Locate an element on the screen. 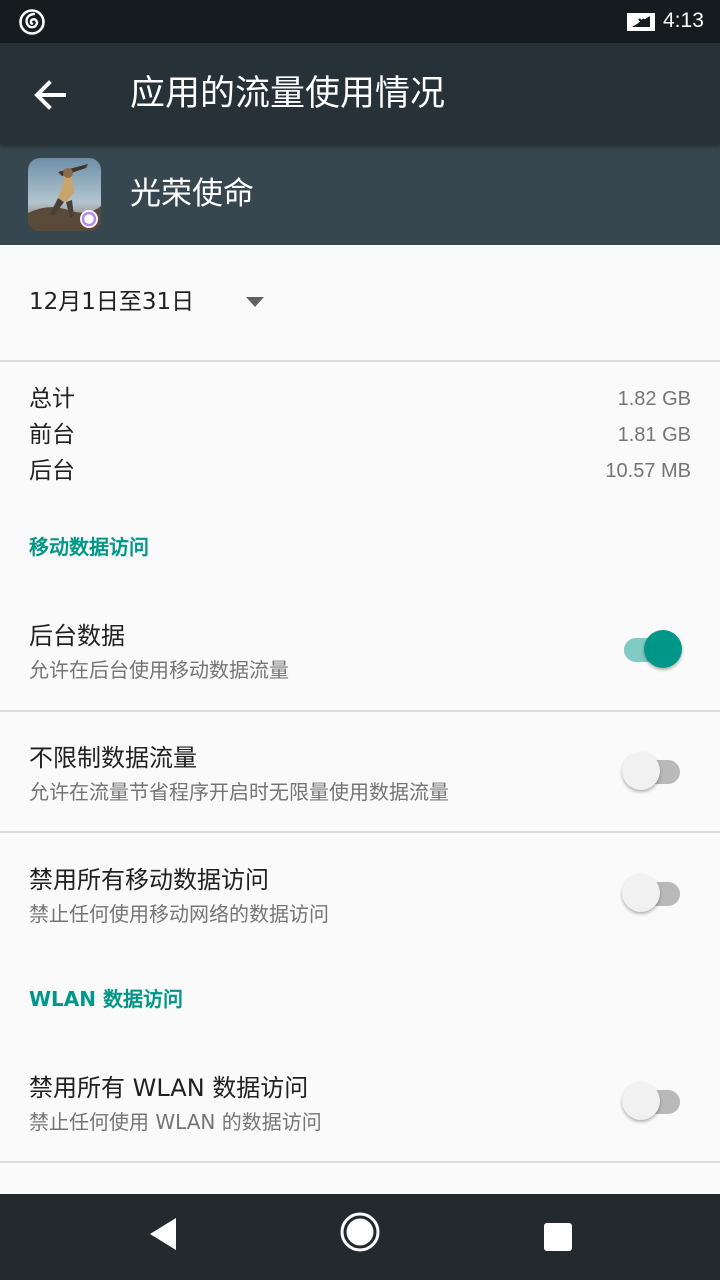 This screenshot has width=720, height=1280. summary-row-foreground: 前台 1.81 GB is located at coordinates (360, 436).